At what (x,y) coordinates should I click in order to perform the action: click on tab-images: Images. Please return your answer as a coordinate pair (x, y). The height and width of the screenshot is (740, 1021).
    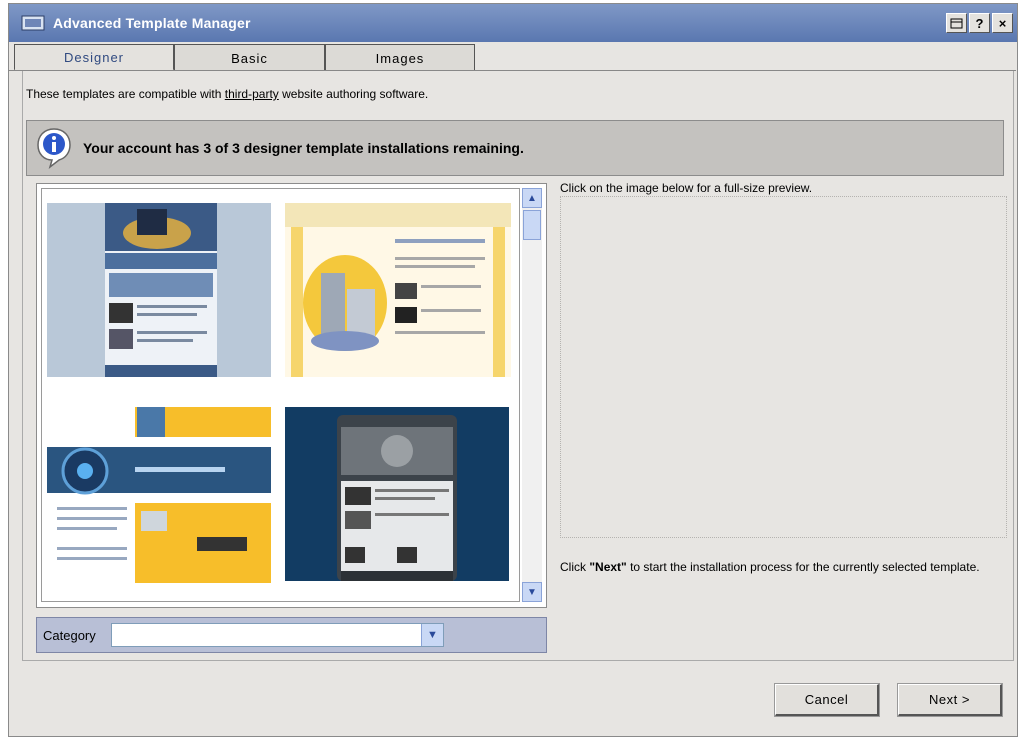
    Looking at the image, I should click on (400, 57).